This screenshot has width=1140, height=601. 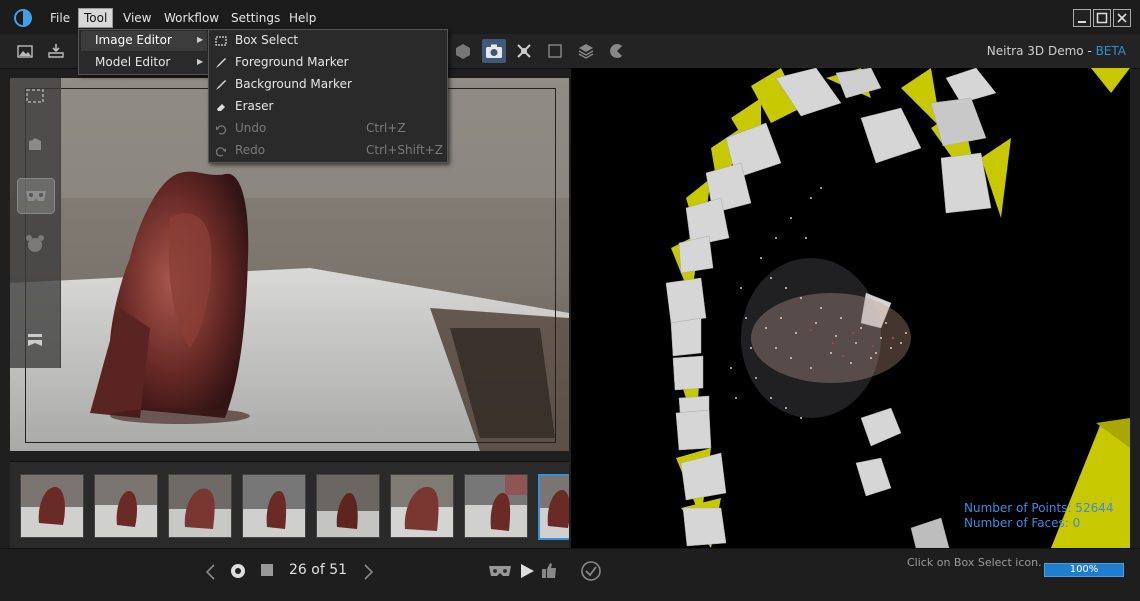 I want to click on collapse-icon, so click(x=35, y=340).